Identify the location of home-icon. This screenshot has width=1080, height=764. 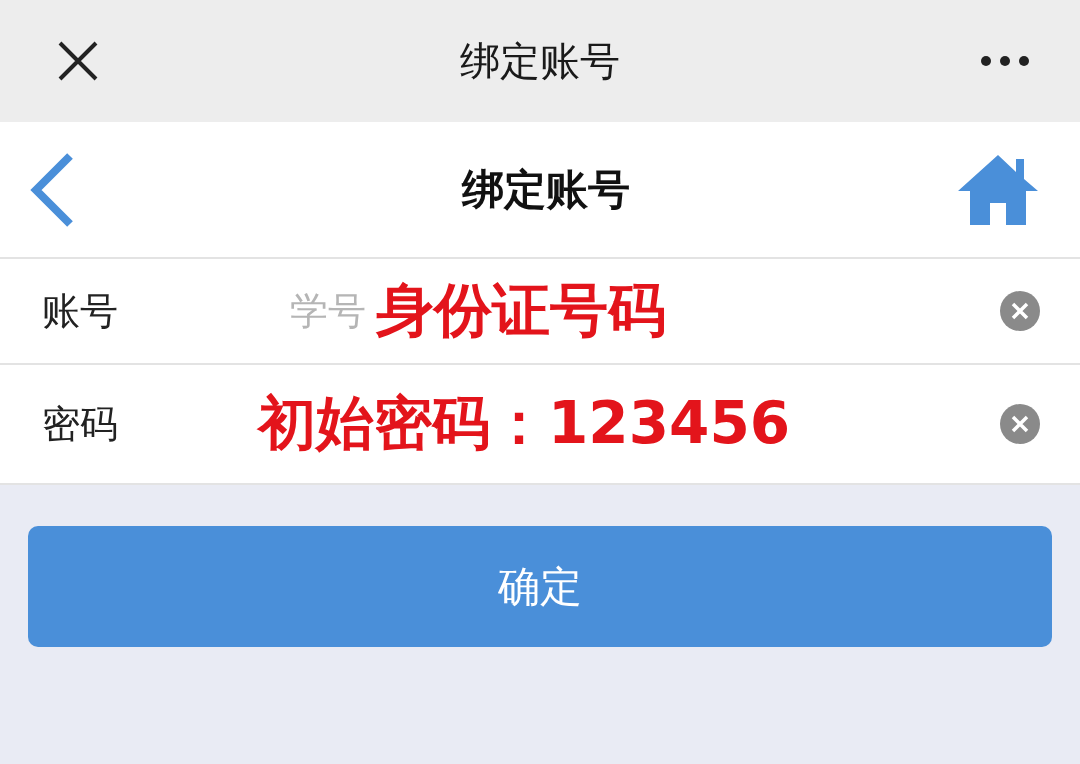
(998, 189).